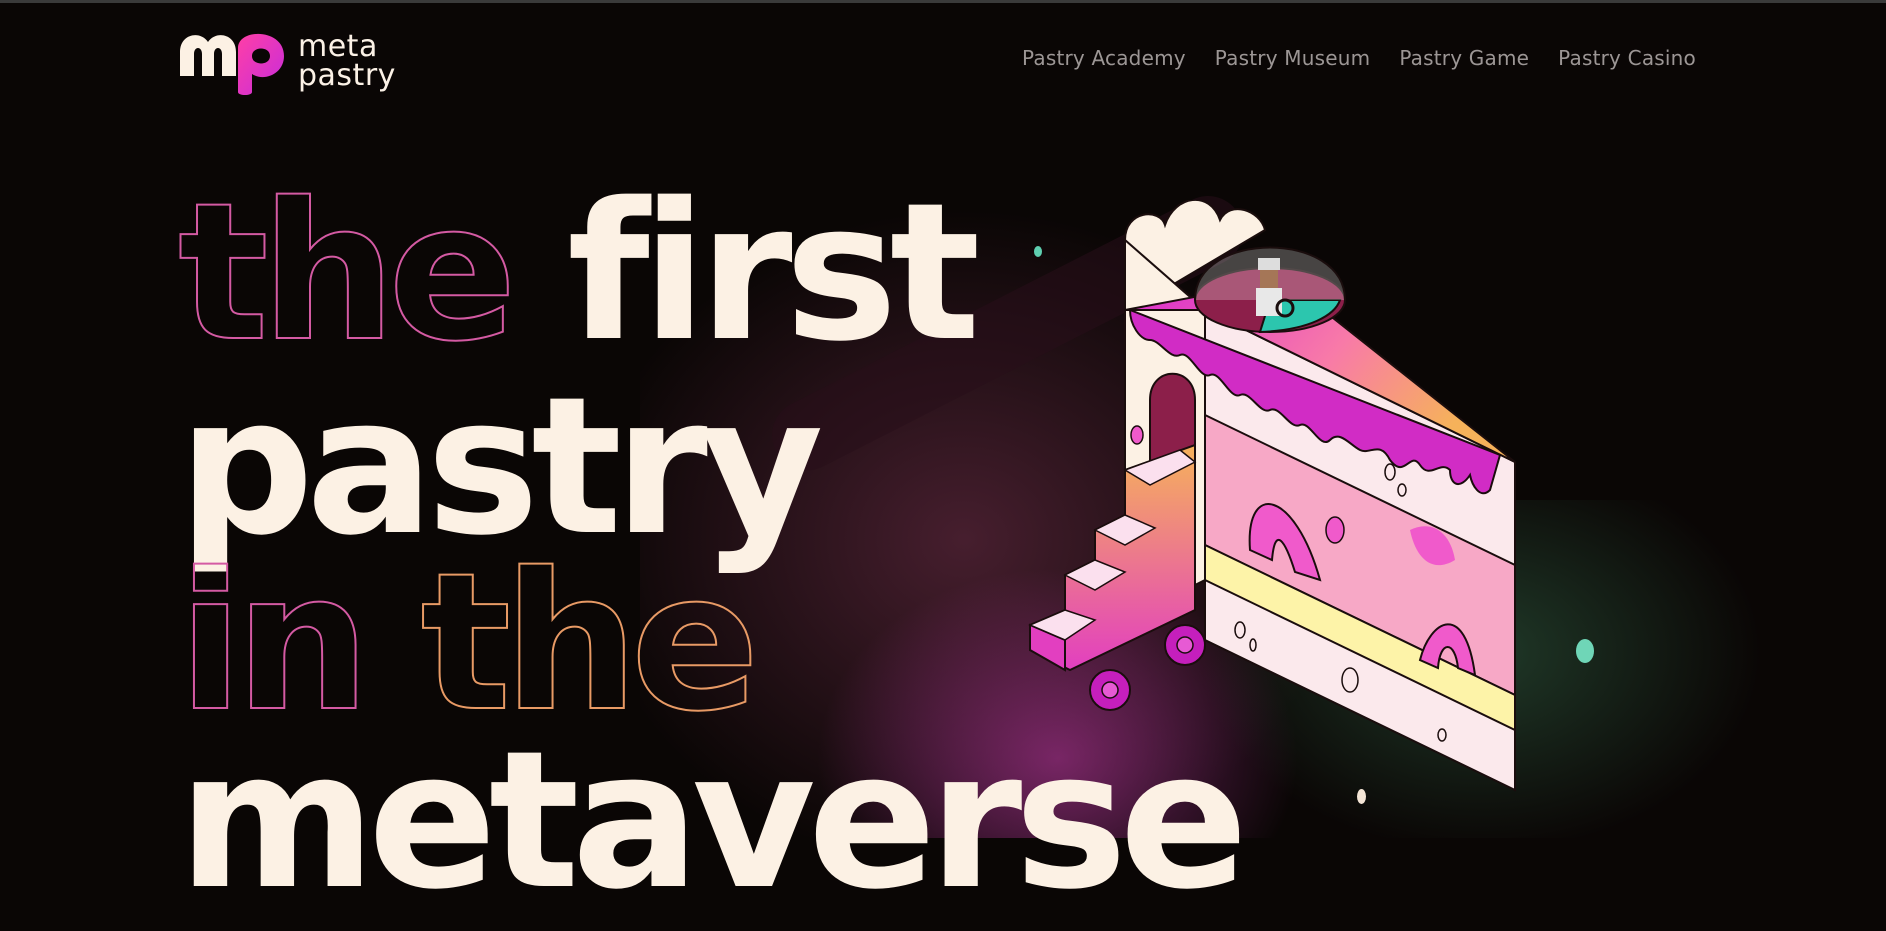 This screenshot has width=1886, height=931. What do you see at coordinates (943, 1) in the screenshot?
I see `window-top-border` at bounding box center [943, 1].